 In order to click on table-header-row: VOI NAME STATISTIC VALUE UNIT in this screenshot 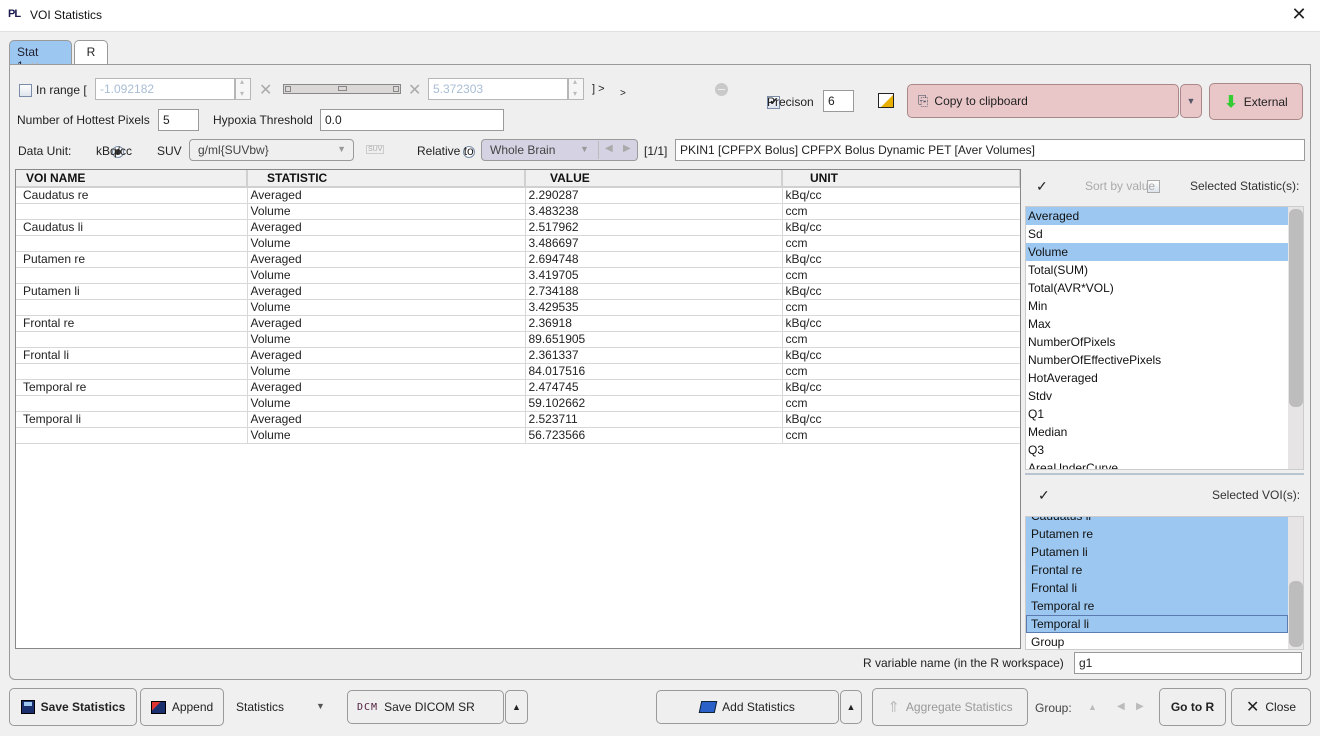, I will do `click(518, 179)`.